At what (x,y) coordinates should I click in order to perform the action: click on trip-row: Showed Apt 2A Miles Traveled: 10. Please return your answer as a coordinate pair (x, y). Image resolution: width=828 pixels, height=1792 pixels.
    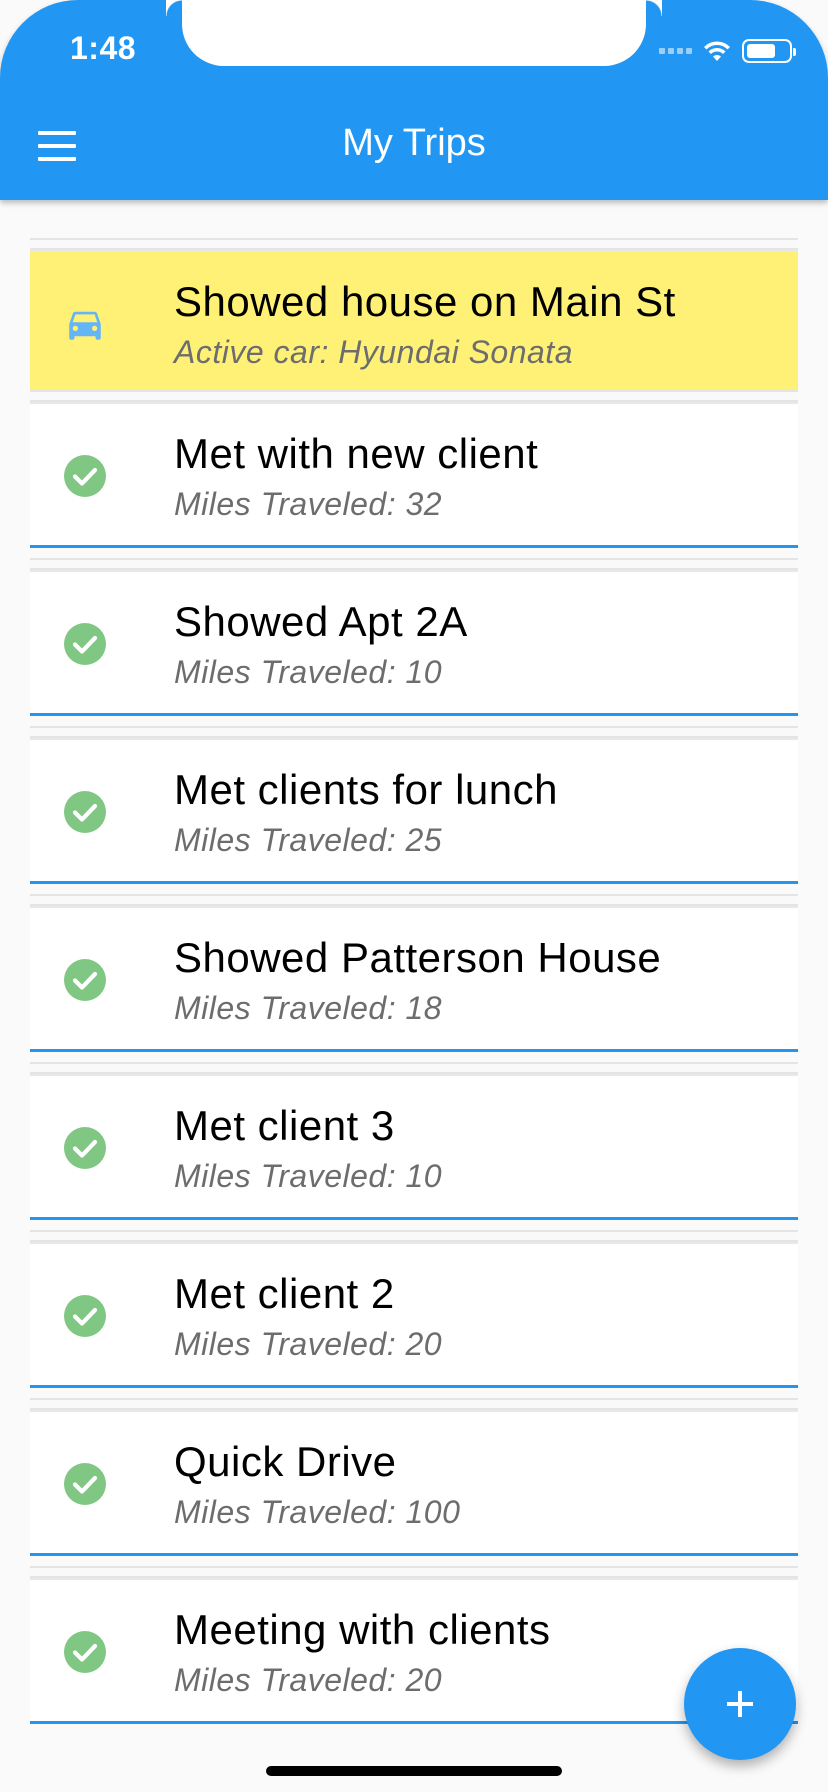
    Looking at the image, I should click on (414, 637).